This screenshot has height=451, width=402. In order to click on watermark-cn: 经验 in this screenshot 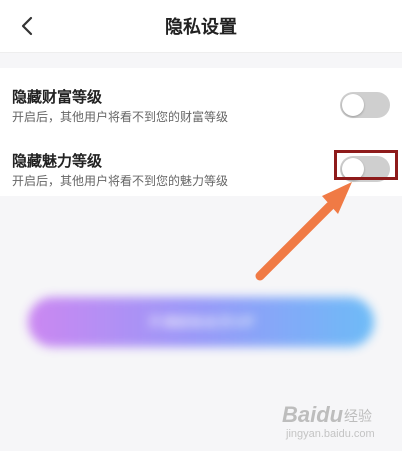, I will do `click(358, 416)`.